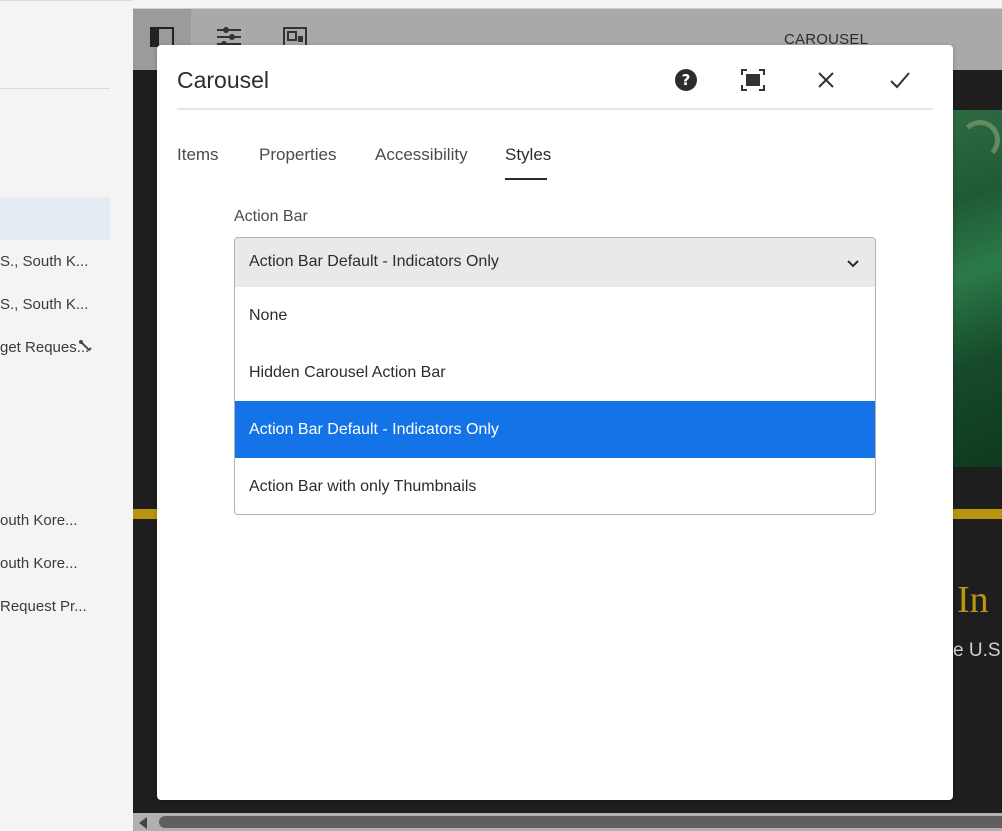 This screenshot has width=1002, height=831. I want to click on horizontal-scrollbar, so click(567, 822).